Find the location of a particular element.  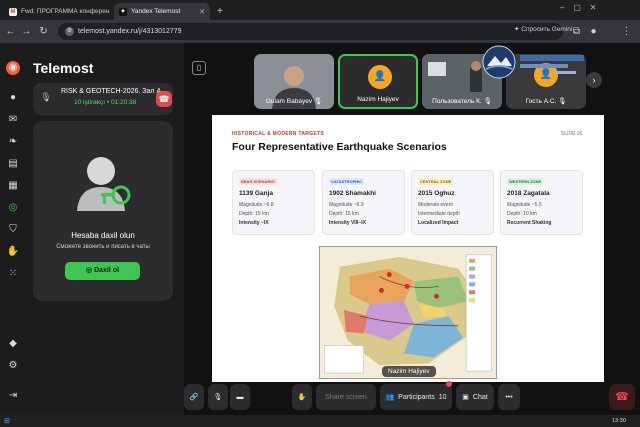

slide-number: SLIDE 06 is located at coordinates (572, 134).